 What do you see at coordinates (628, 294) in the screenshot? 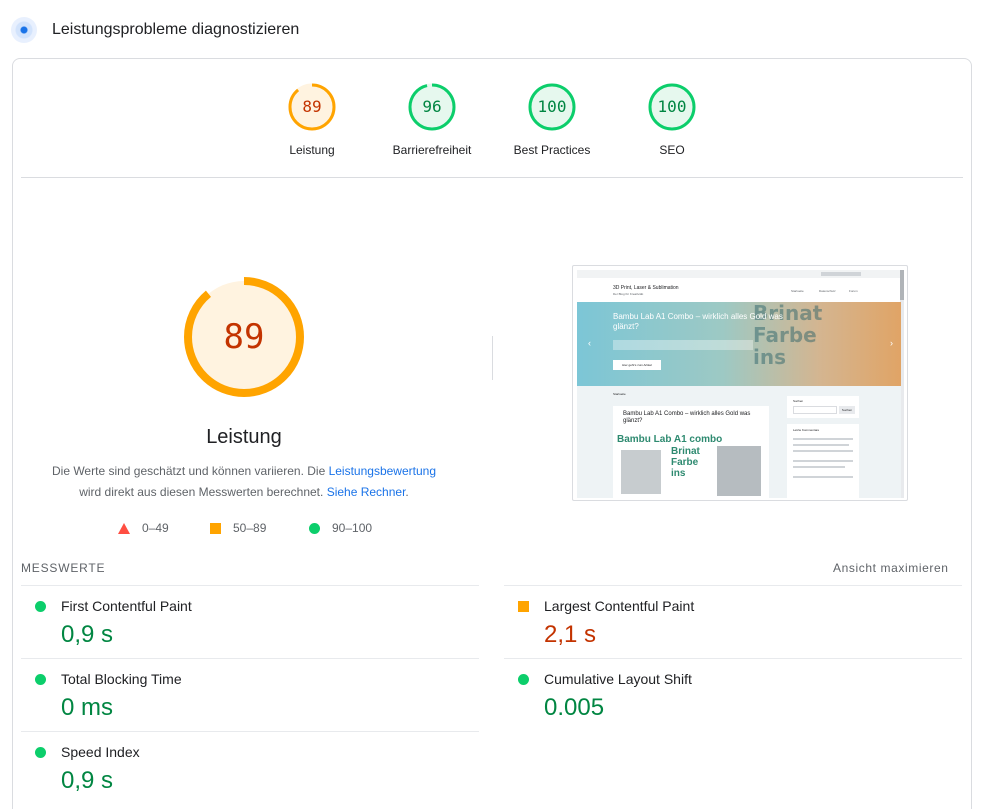
I see `shot-site-tagline: Der Blog für Kreativität` at bounding box center [628, 294].